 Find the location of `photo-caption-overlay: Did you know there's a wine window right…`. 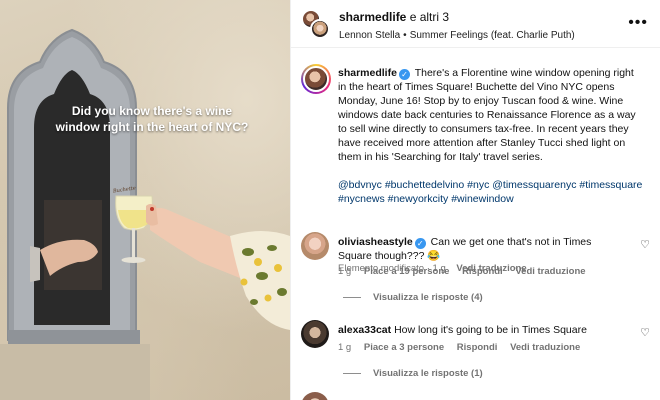

photo-caption-overlay: Did you know there's a wine window right… is located at coordinates (152, 119).